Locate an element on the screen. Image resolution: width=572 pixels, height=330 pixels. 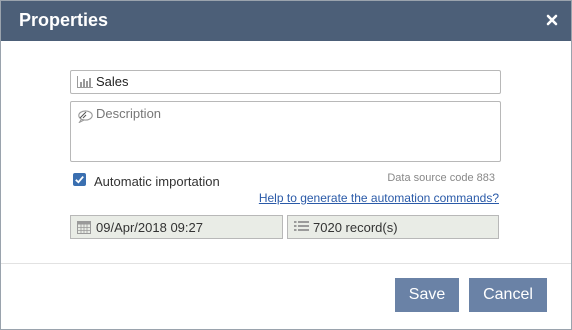
automatic-importation-checkbox is located at coordinates (79, 179).